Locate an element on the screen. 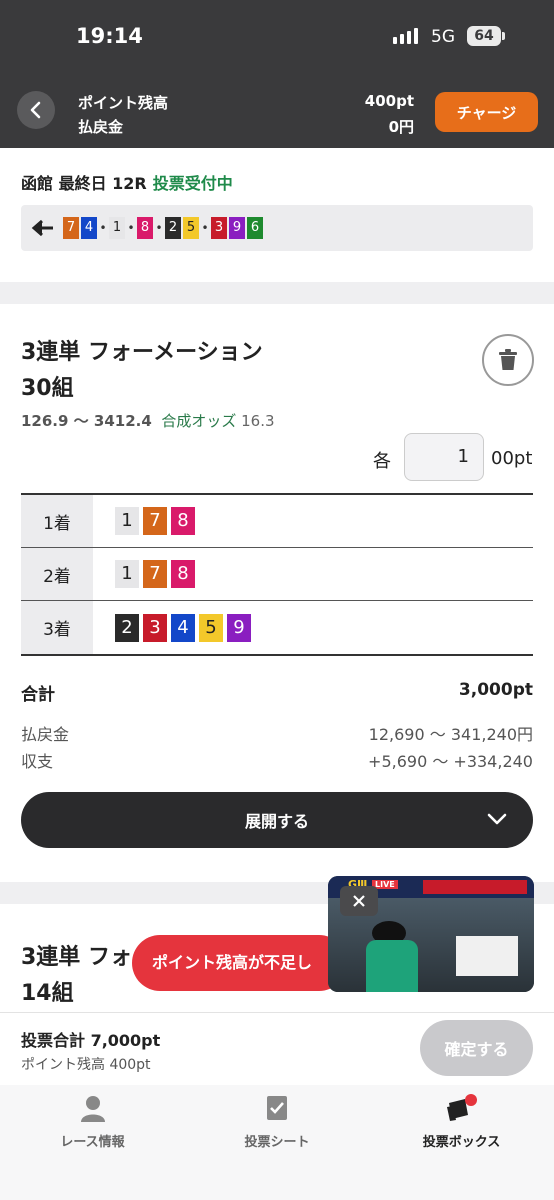 Image resolution: width=554 pixels, height=1200 pixels. formation-table: 1着 1 7 8 2着 1 7 8 3着 2 3 4 5 9 is located at coordinates (277, 574).